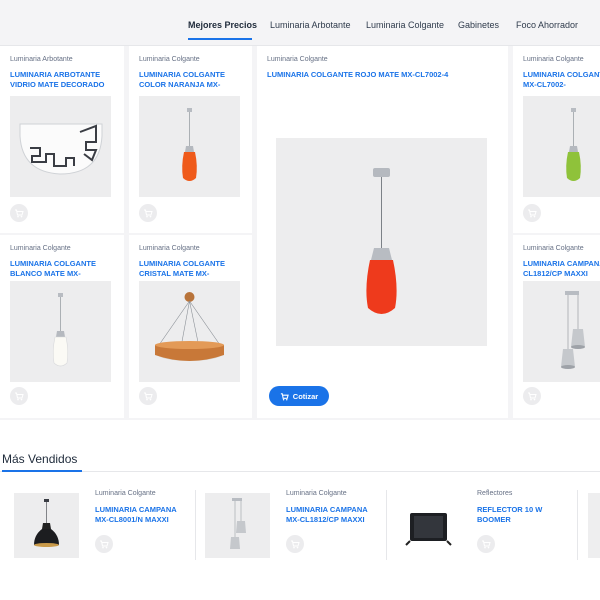  What do you see at coordinates (60, 146) in the screenshot?
I see `wall-sconce-icon` at bounding box center [60, 146].